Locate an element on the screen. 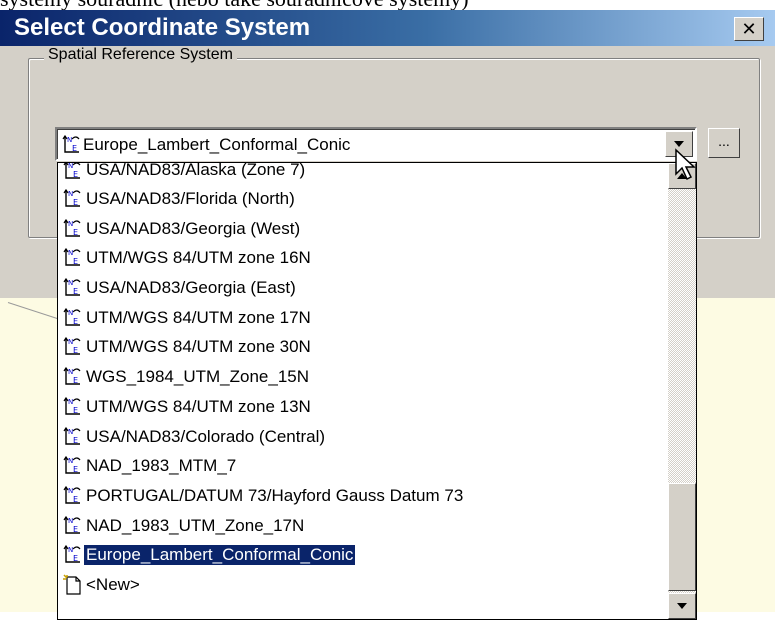  list-item: N E USA/NAD83/Florida (North) is located at coordinates (363, 200).